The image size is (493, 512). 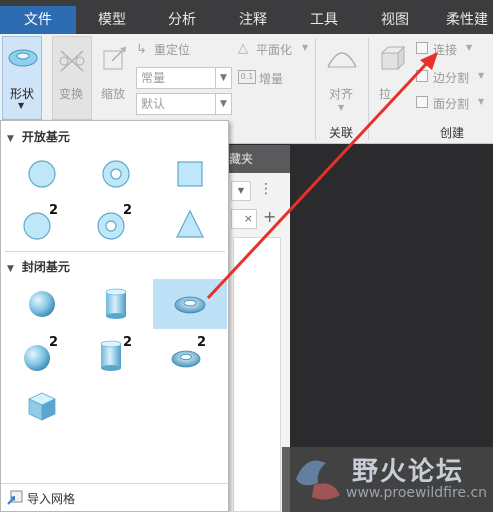 What do you see at coordinates (15, 497) in the screenshot?
I see `import-mesh-icon` at bounding box center [15, 497].